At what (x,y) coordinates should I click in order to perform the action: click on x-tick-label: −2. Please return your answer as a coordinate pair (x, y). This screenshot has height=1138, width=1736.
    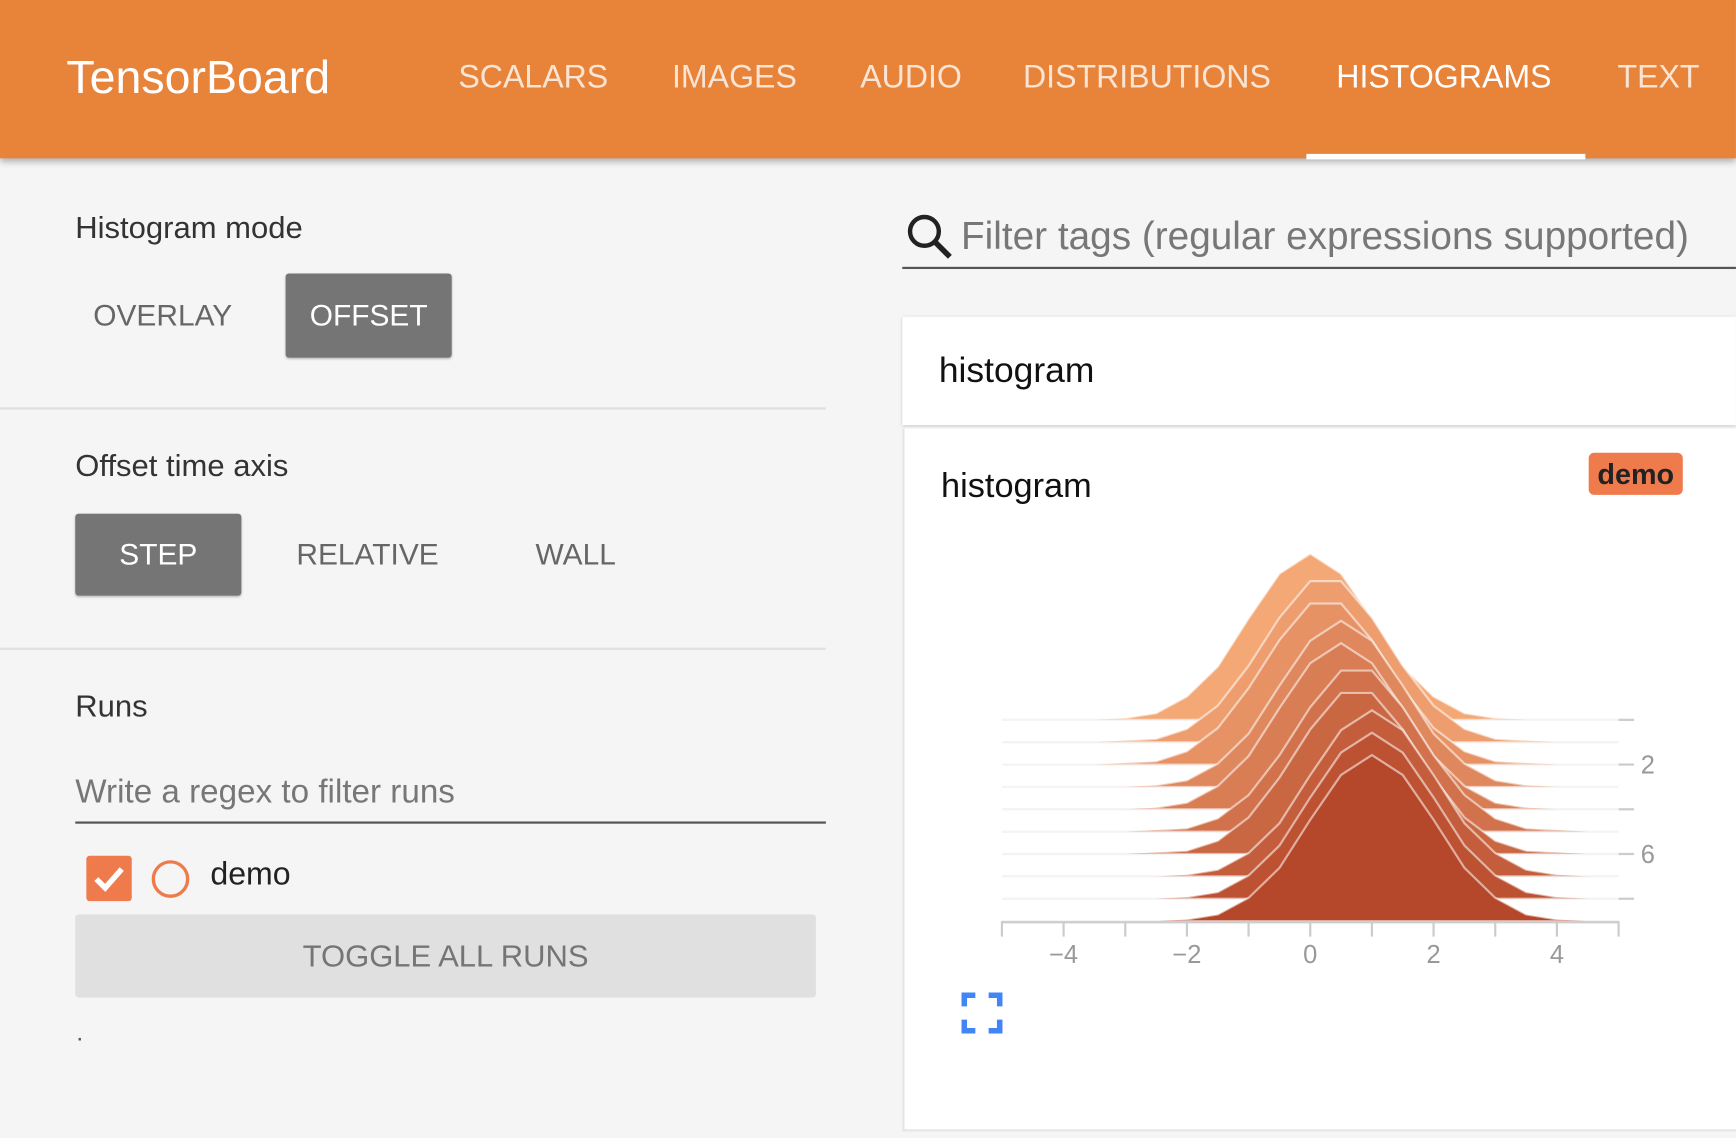
    Looking at the image, I should click on (1186, 955).